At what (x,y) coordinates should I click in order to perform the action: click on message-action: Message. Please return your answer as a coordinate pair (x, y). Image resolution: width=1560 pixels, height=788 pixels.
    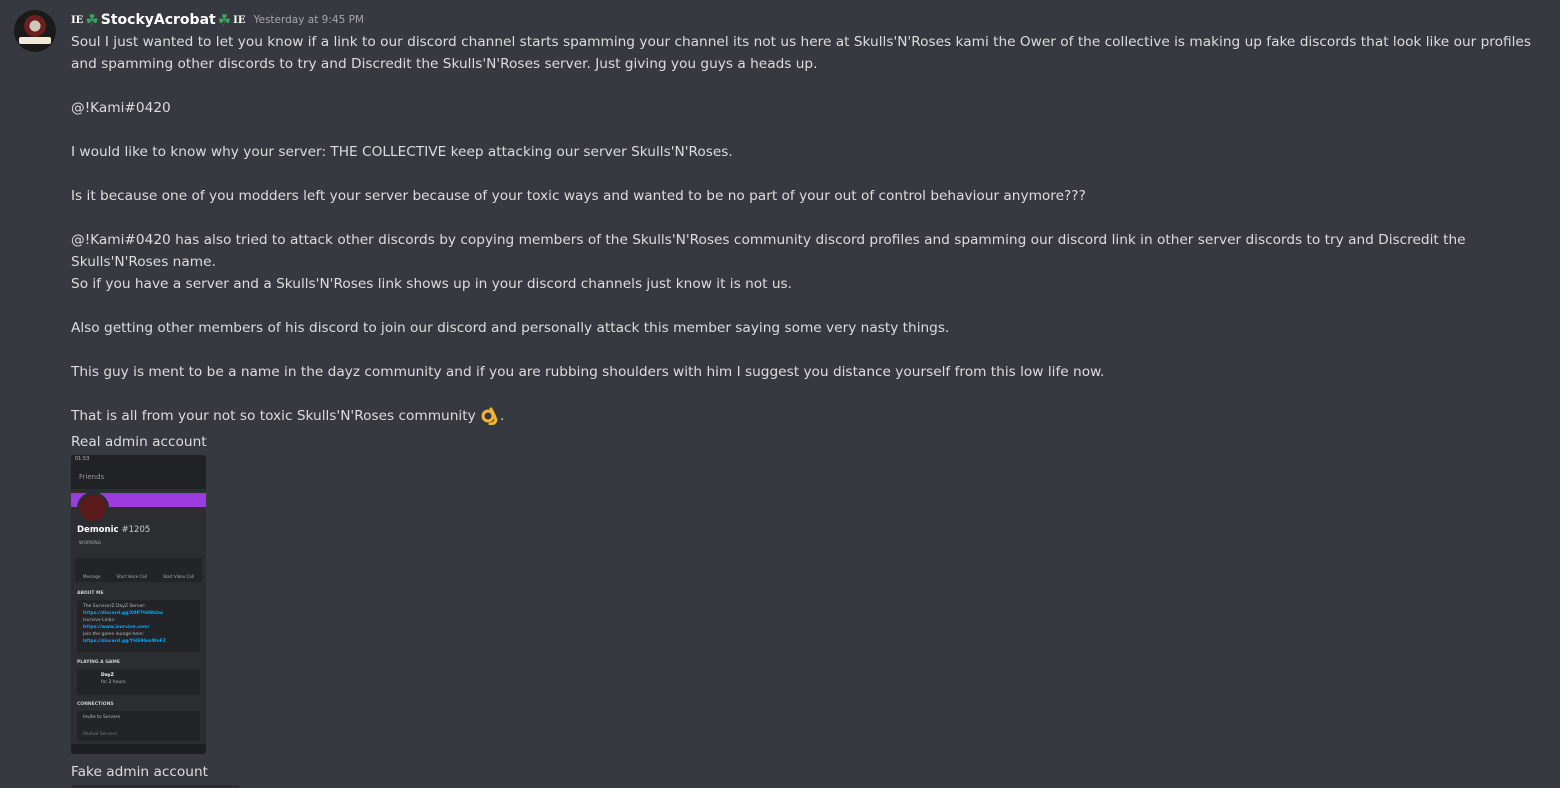
    Looking at the image, I should click on (92, 576).